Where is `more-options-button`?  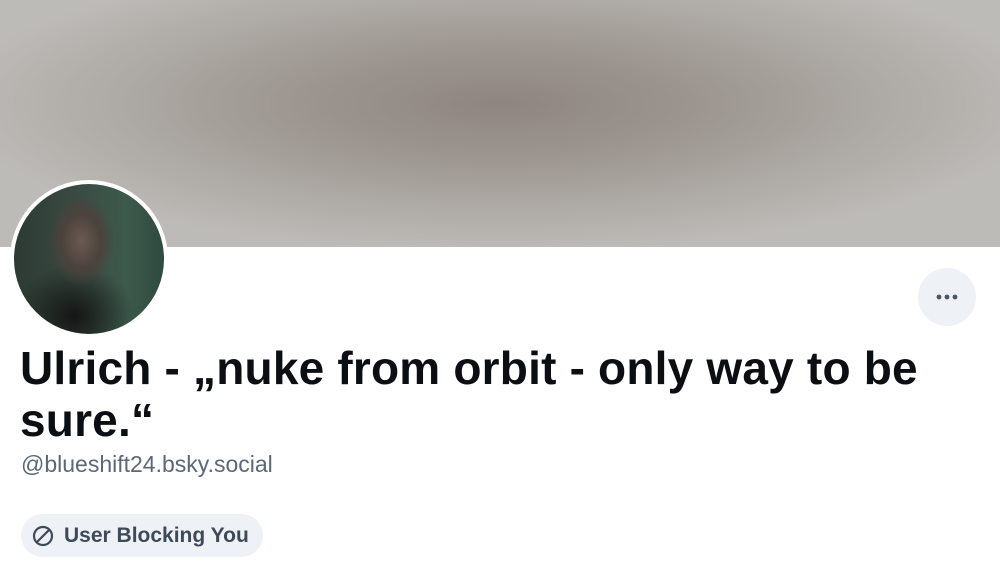
more-options-button is located at coordinates (947, 297).